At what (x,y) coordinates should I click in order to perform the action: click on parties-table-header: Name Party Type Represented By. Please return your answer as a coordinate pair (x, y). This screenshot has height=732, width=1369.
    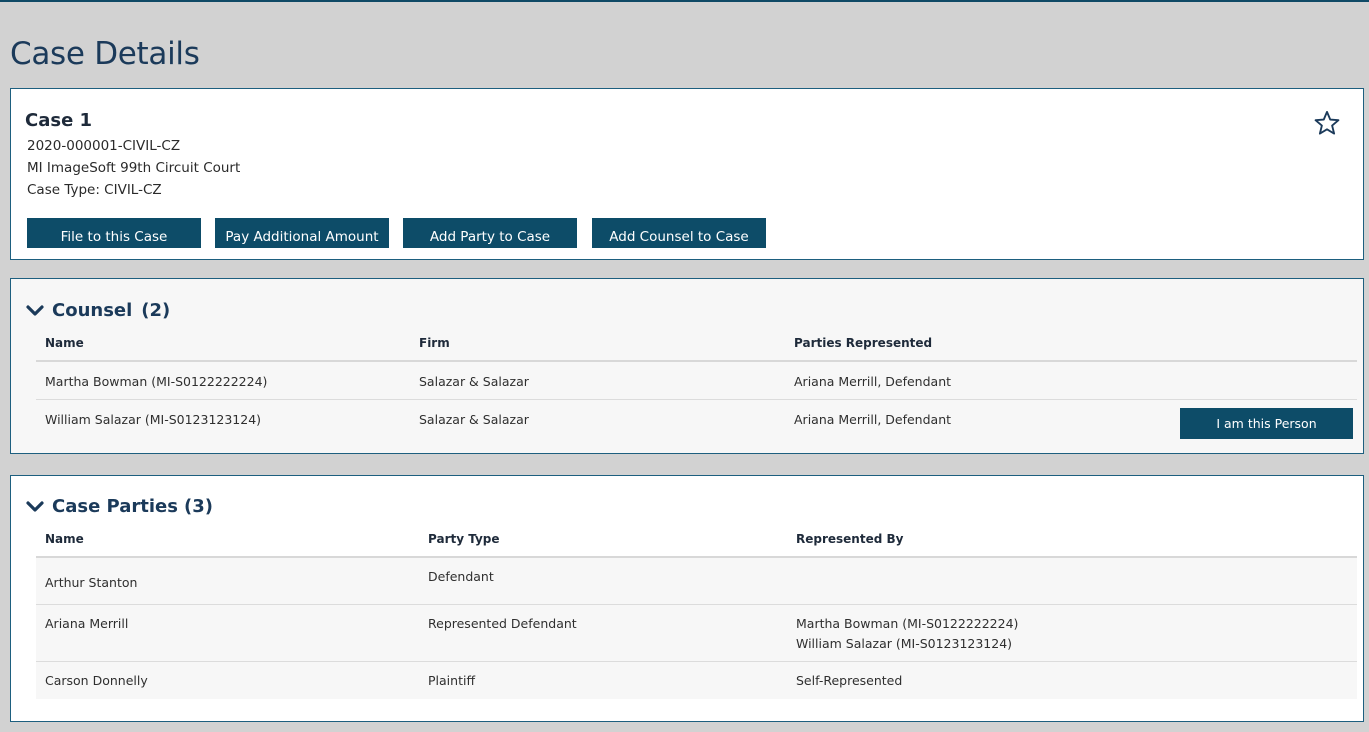
    Looking at the image, I should click on (696, 544).